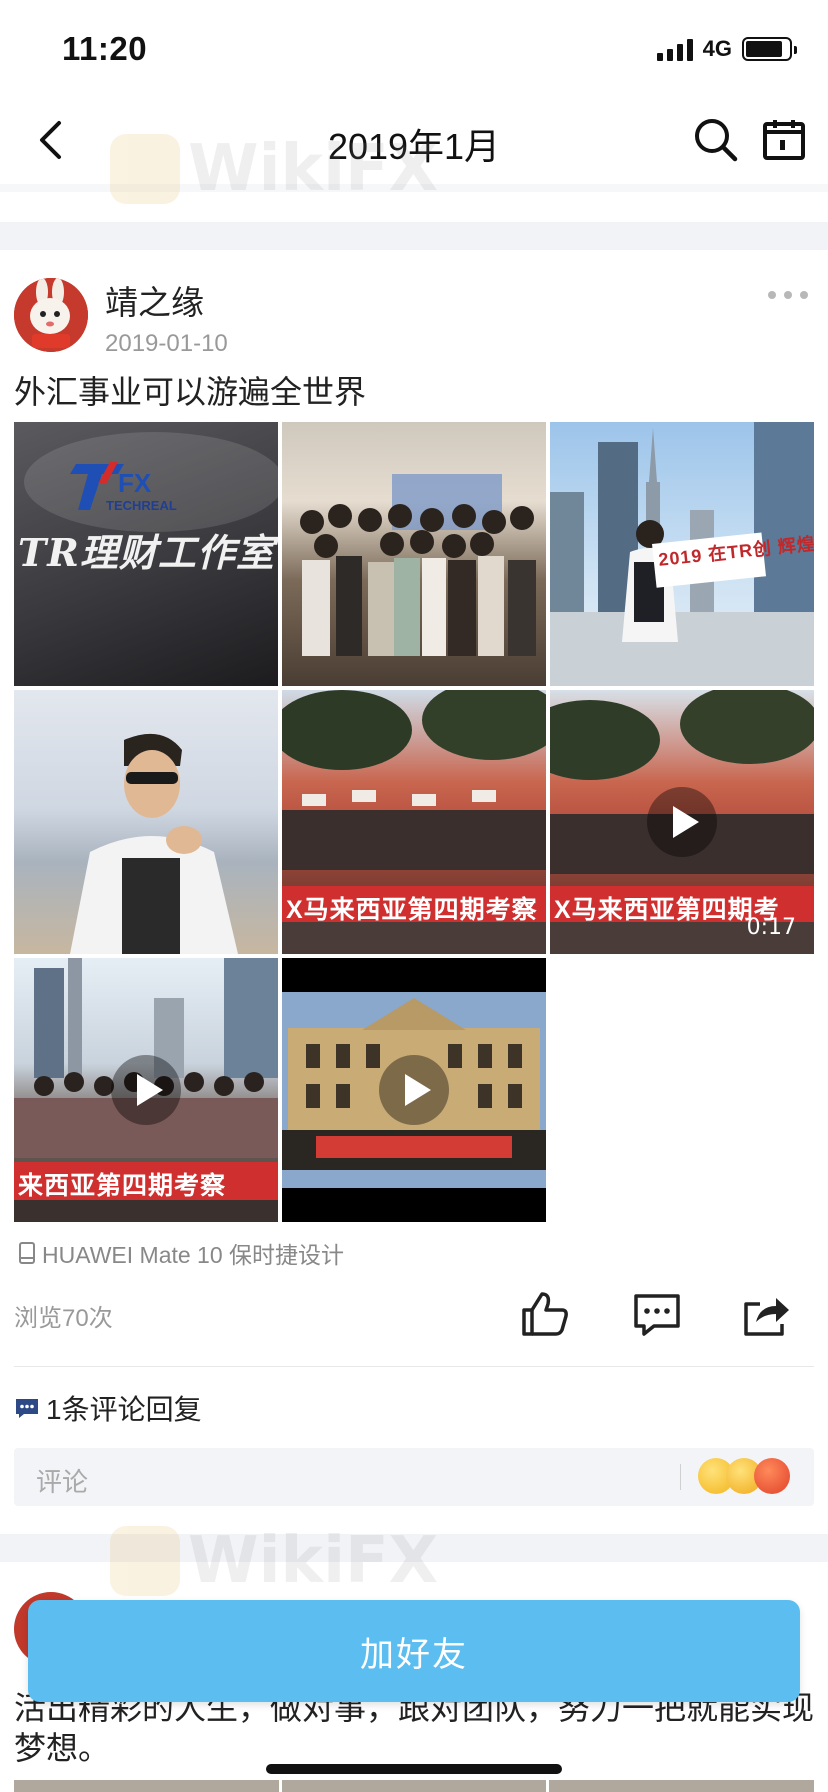 The image size is (828, 1792). Describe the element at coordinates (771, 927) in the screenshot. I see `video-duration: 0:17` at that location.